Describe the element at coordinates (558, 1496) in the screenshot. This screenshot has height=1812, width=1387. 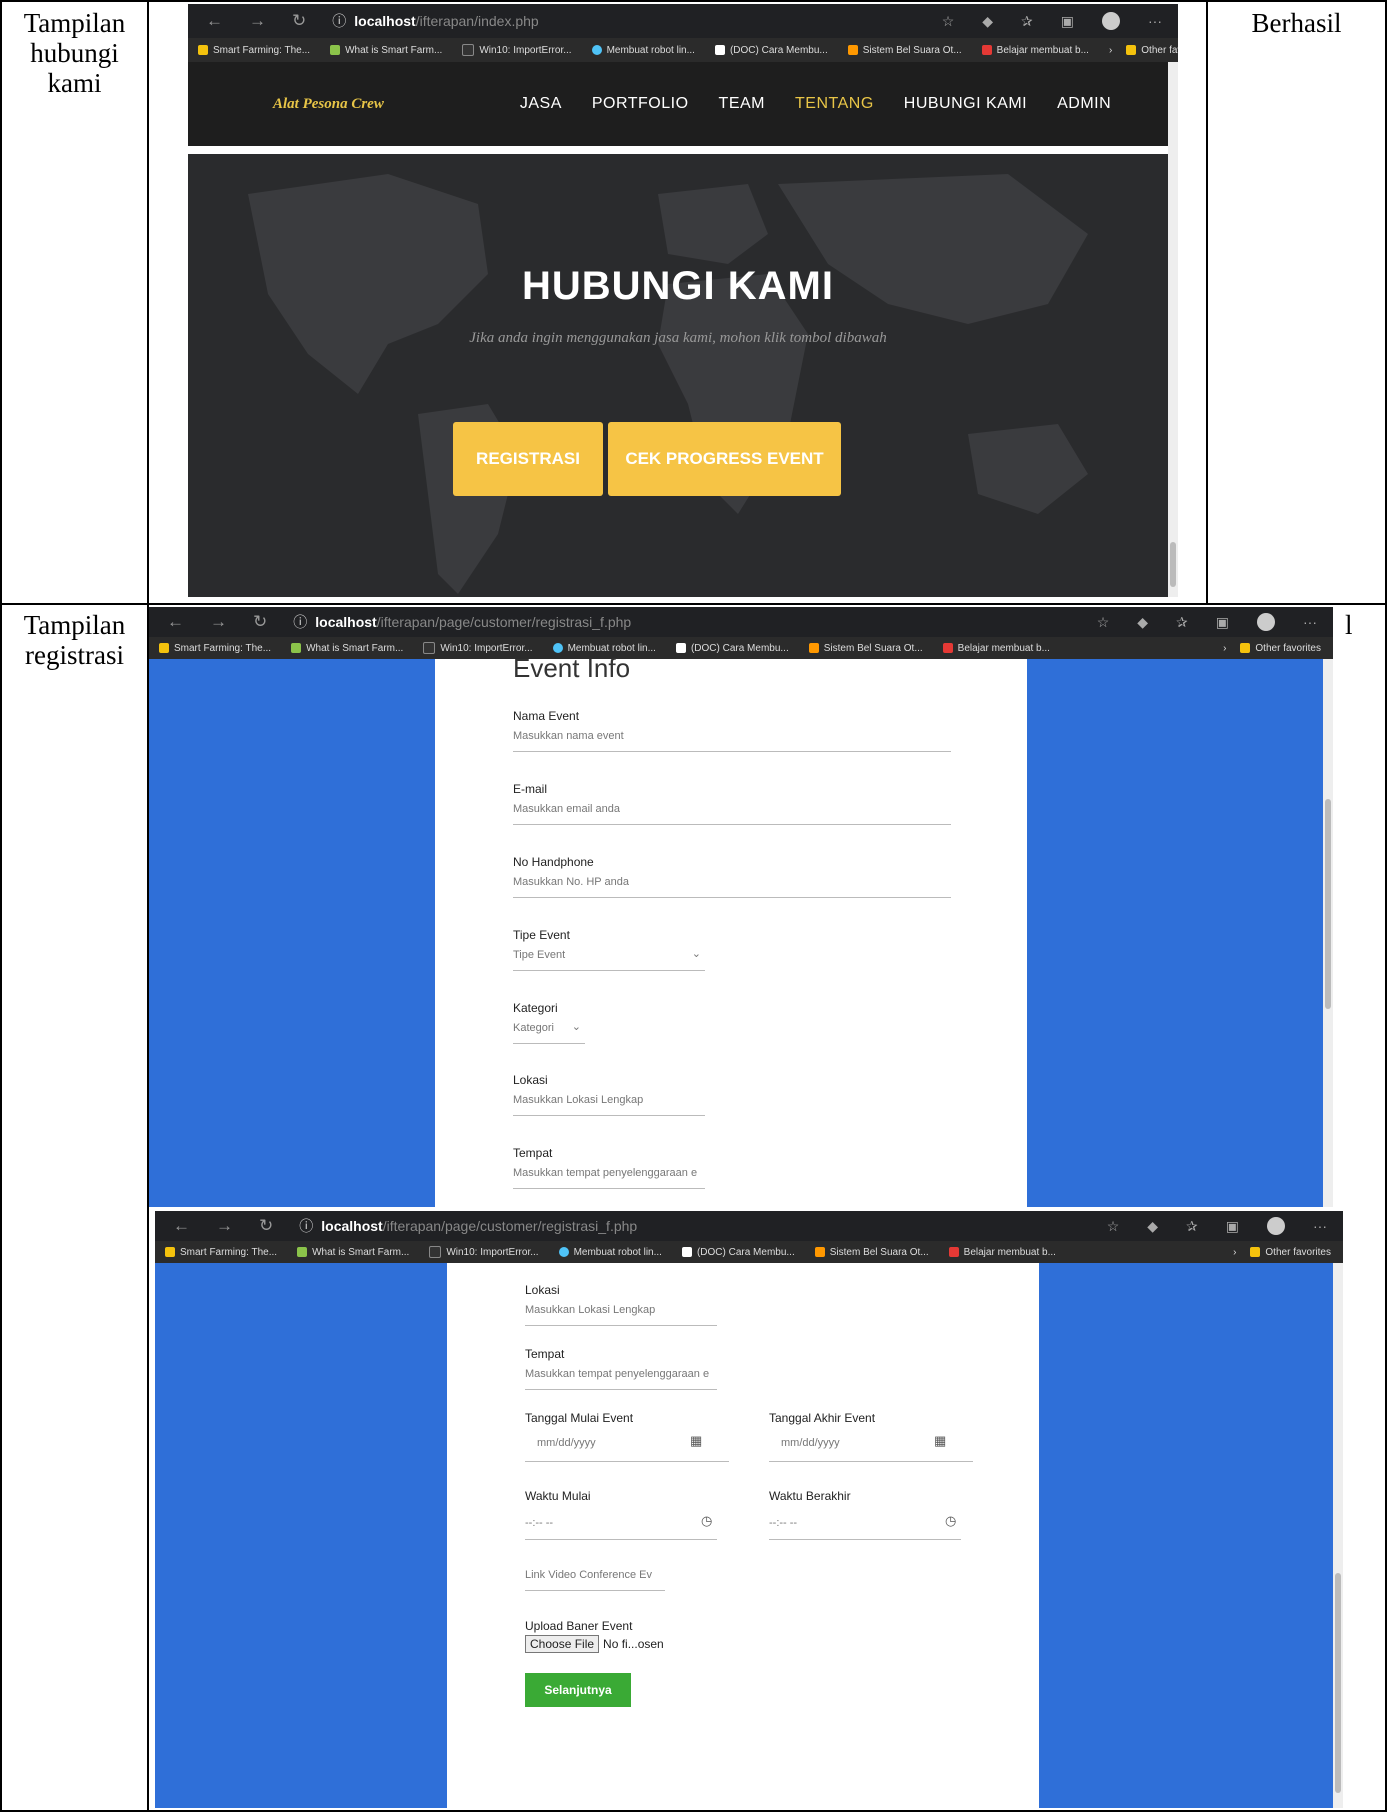
I see `waktu-mulai-label: Waktu Mulai` at that location.